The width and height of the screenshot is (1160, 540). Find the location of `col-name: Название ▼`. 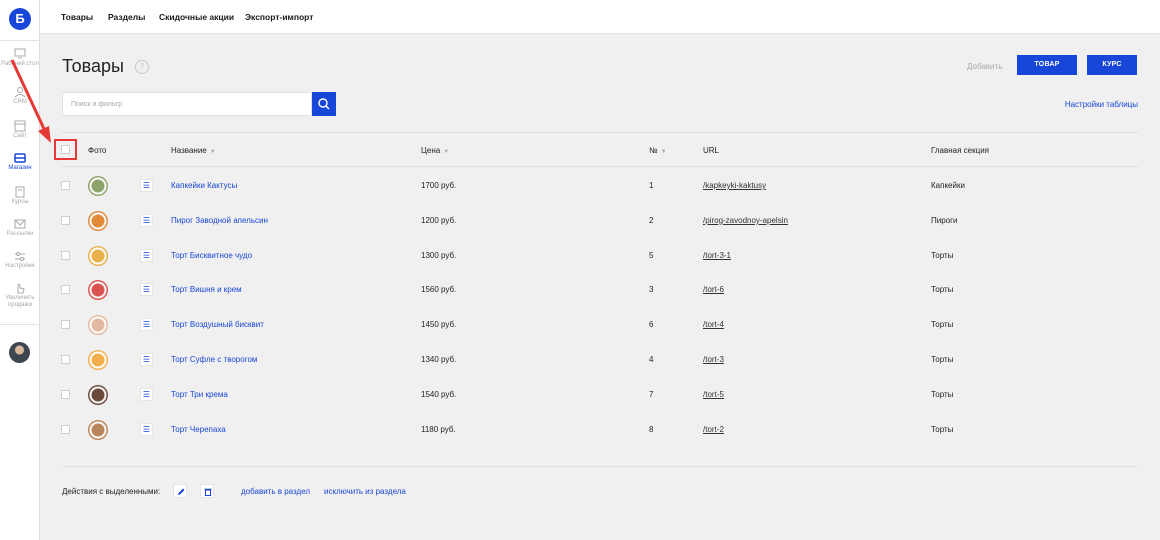

col-name: Название ▼ is located at coordinates (193, 150).